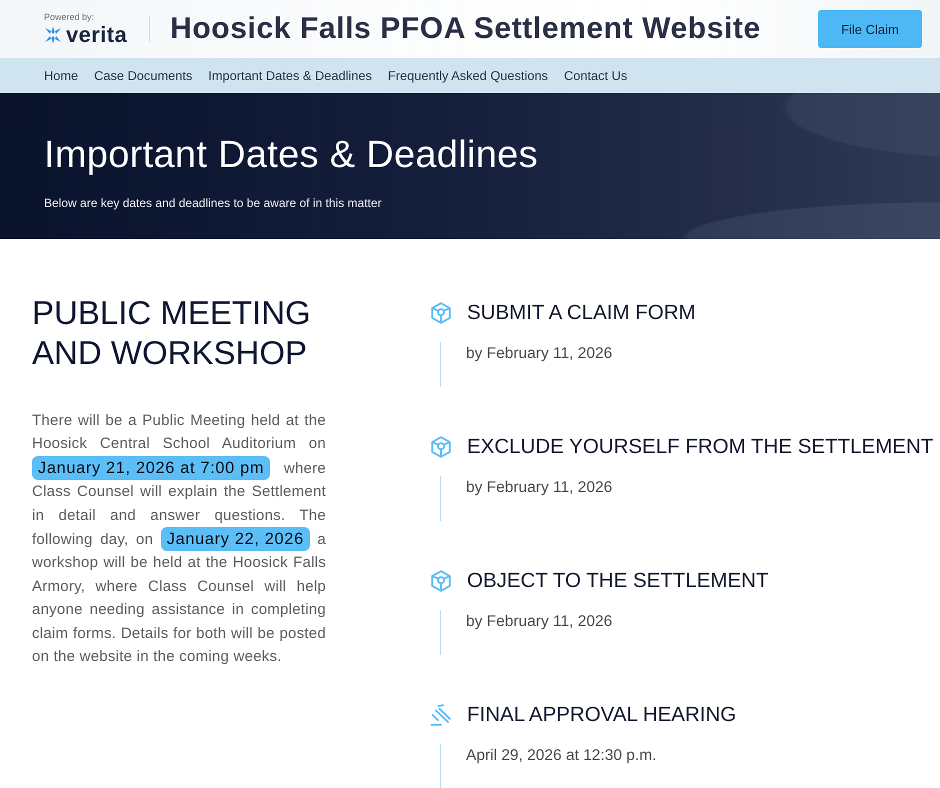 The image size is (940, 788). What do you see at coordinates (700, 447) in the screenshot?
I see `timeline-title: EXCLUDE YOURSELF FROM THE SETTLEMENT` at bounding box center [700, 447].